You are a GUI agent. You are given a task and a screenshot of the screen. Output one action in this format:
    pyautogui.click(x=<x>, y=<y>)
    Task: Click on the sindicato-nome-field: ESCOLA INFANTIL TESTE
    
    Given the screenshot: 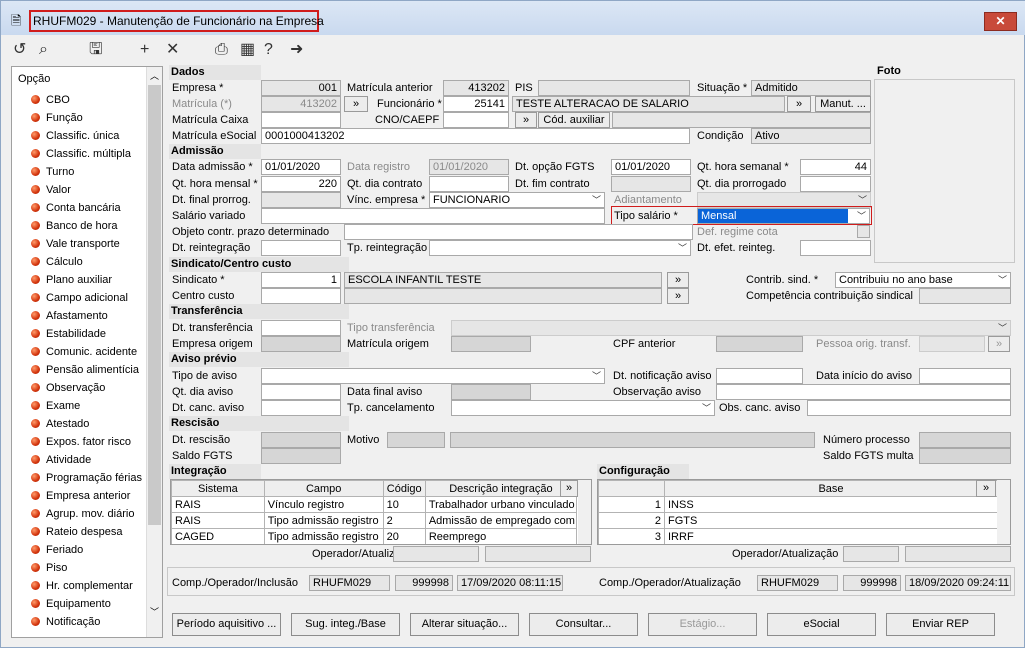 What is the action you would take?
    pyautogui.click(x=503, y=280)
    